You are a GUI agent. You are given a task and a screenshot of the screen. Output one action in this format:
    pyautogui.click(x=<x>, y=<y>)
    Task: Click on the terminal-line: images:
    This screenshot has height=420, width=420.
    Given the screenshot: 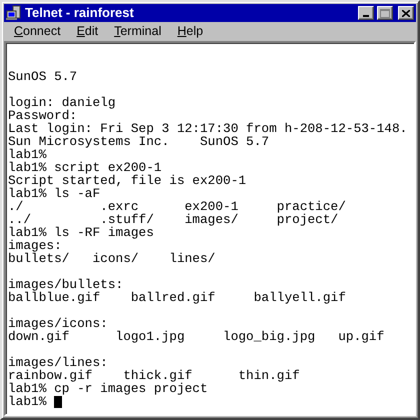 What is the action you would take?
    pyautogui.click(x=35, y=245)
    